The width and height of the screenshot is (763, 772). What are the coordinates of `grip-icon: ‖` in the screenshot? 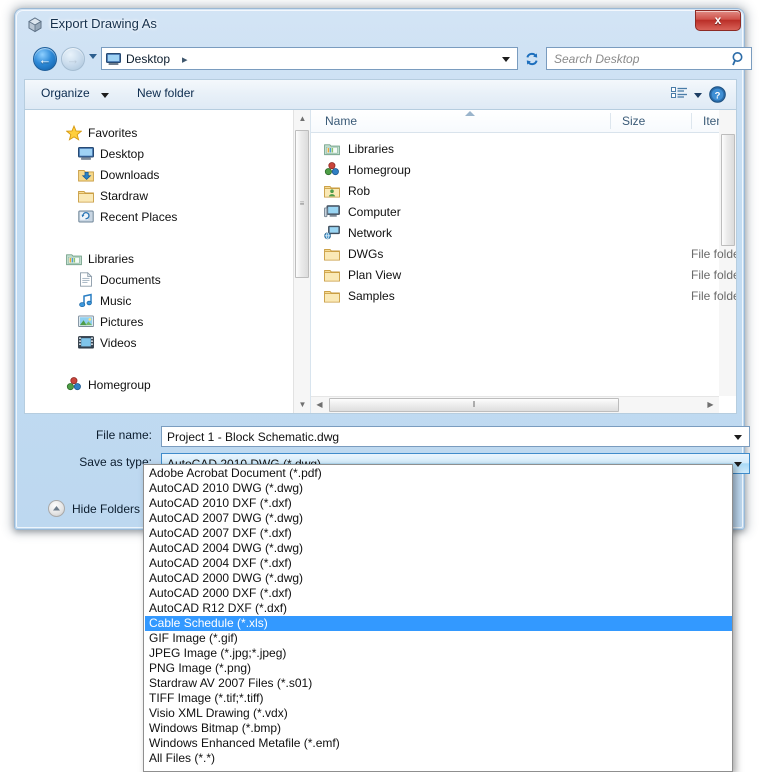 It's located at (474, 404).